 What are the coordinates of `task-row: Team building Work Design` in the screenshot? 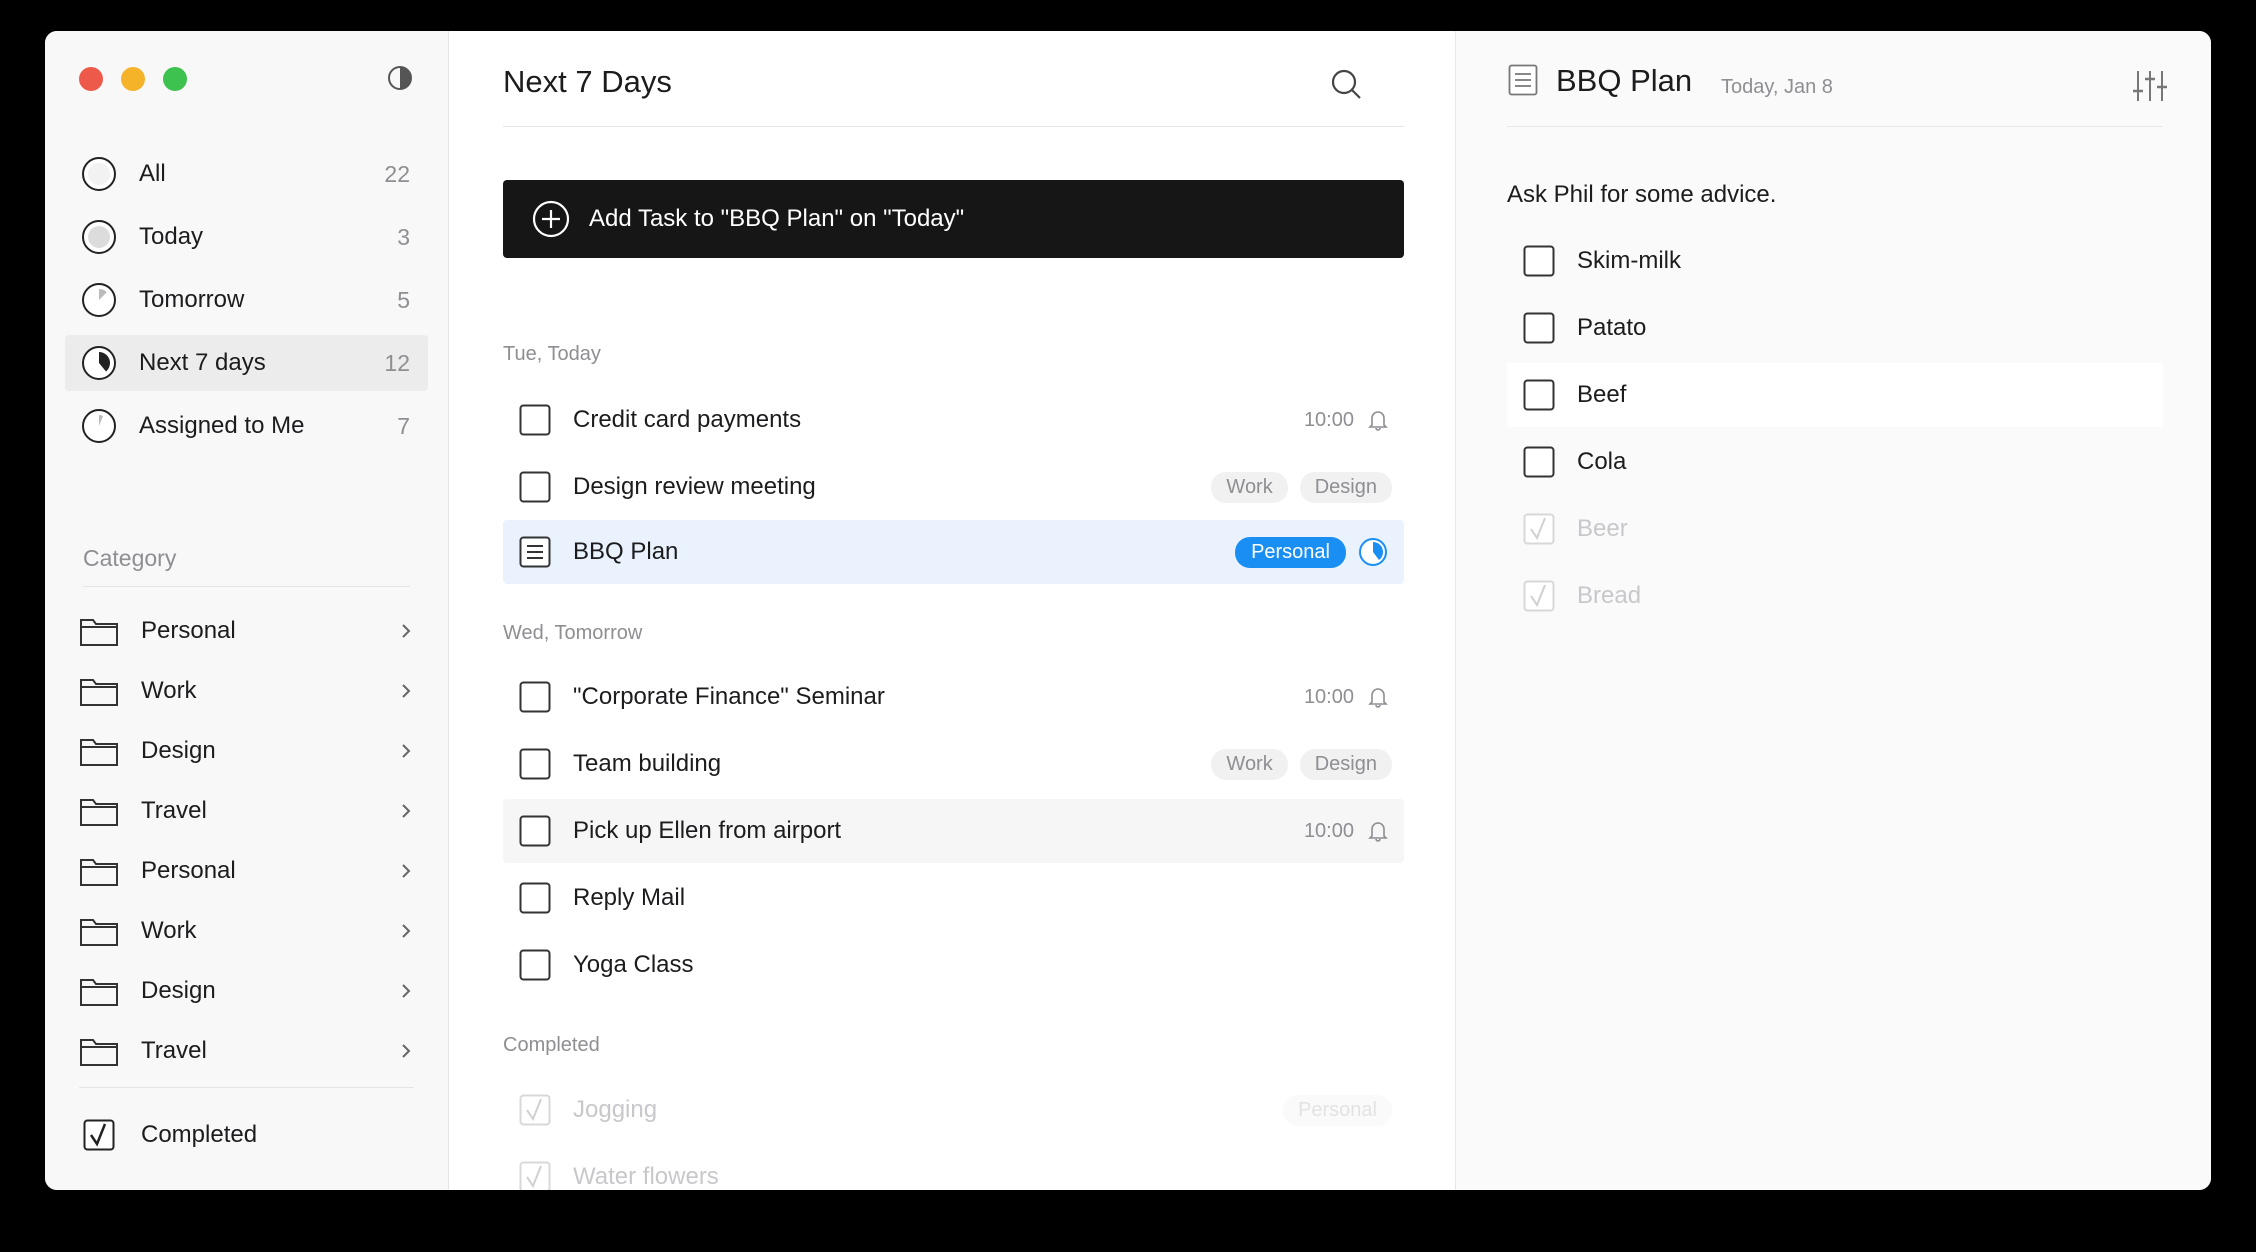 It's located at (953, 764).